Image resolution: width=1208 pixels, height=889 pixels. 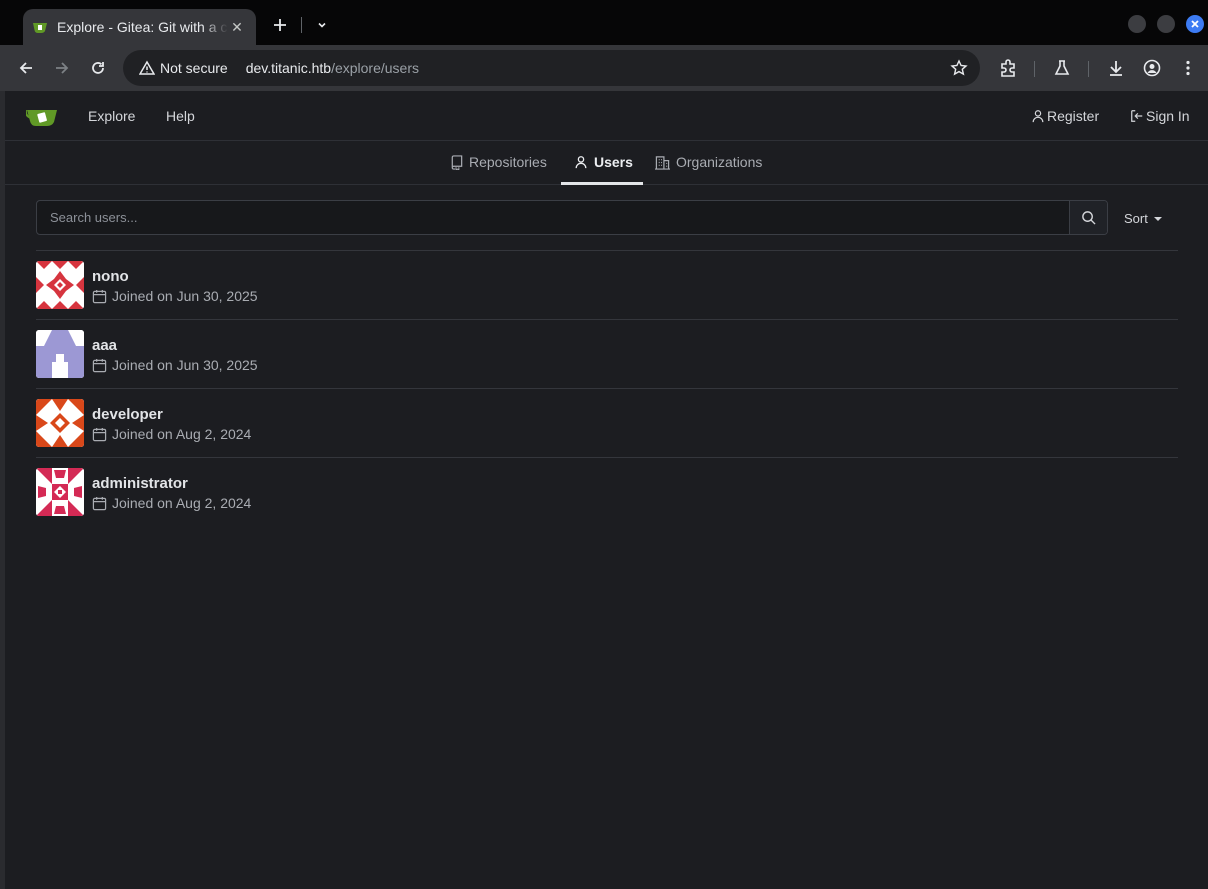 I want to click on username-link: developer, so click(x=127, y=414).